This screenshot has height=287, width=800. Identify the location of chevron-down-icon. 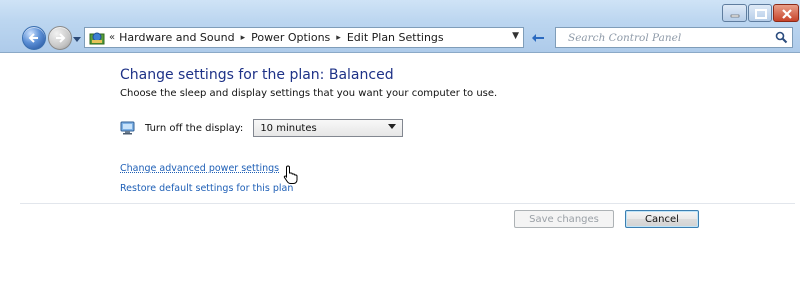
(392, 126).